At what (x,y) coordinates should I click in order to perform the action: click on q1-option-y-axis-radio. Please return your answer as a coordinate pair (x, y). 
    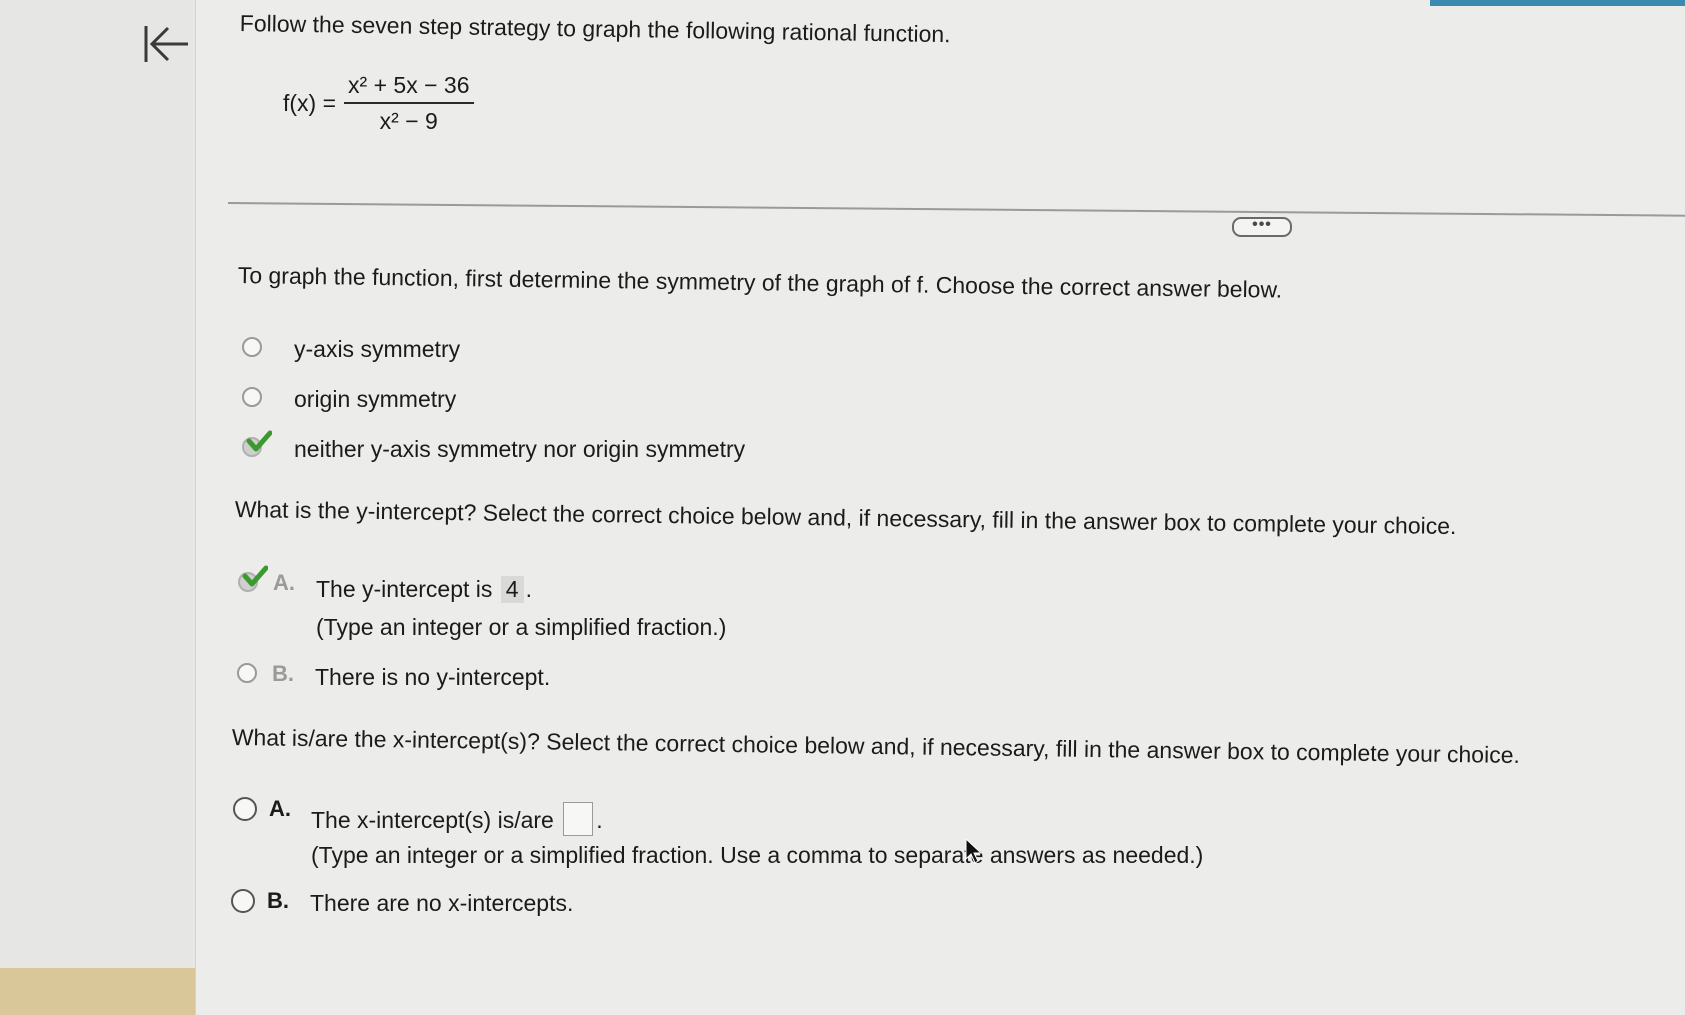
    Looking at the image, I should click on (252, 347).